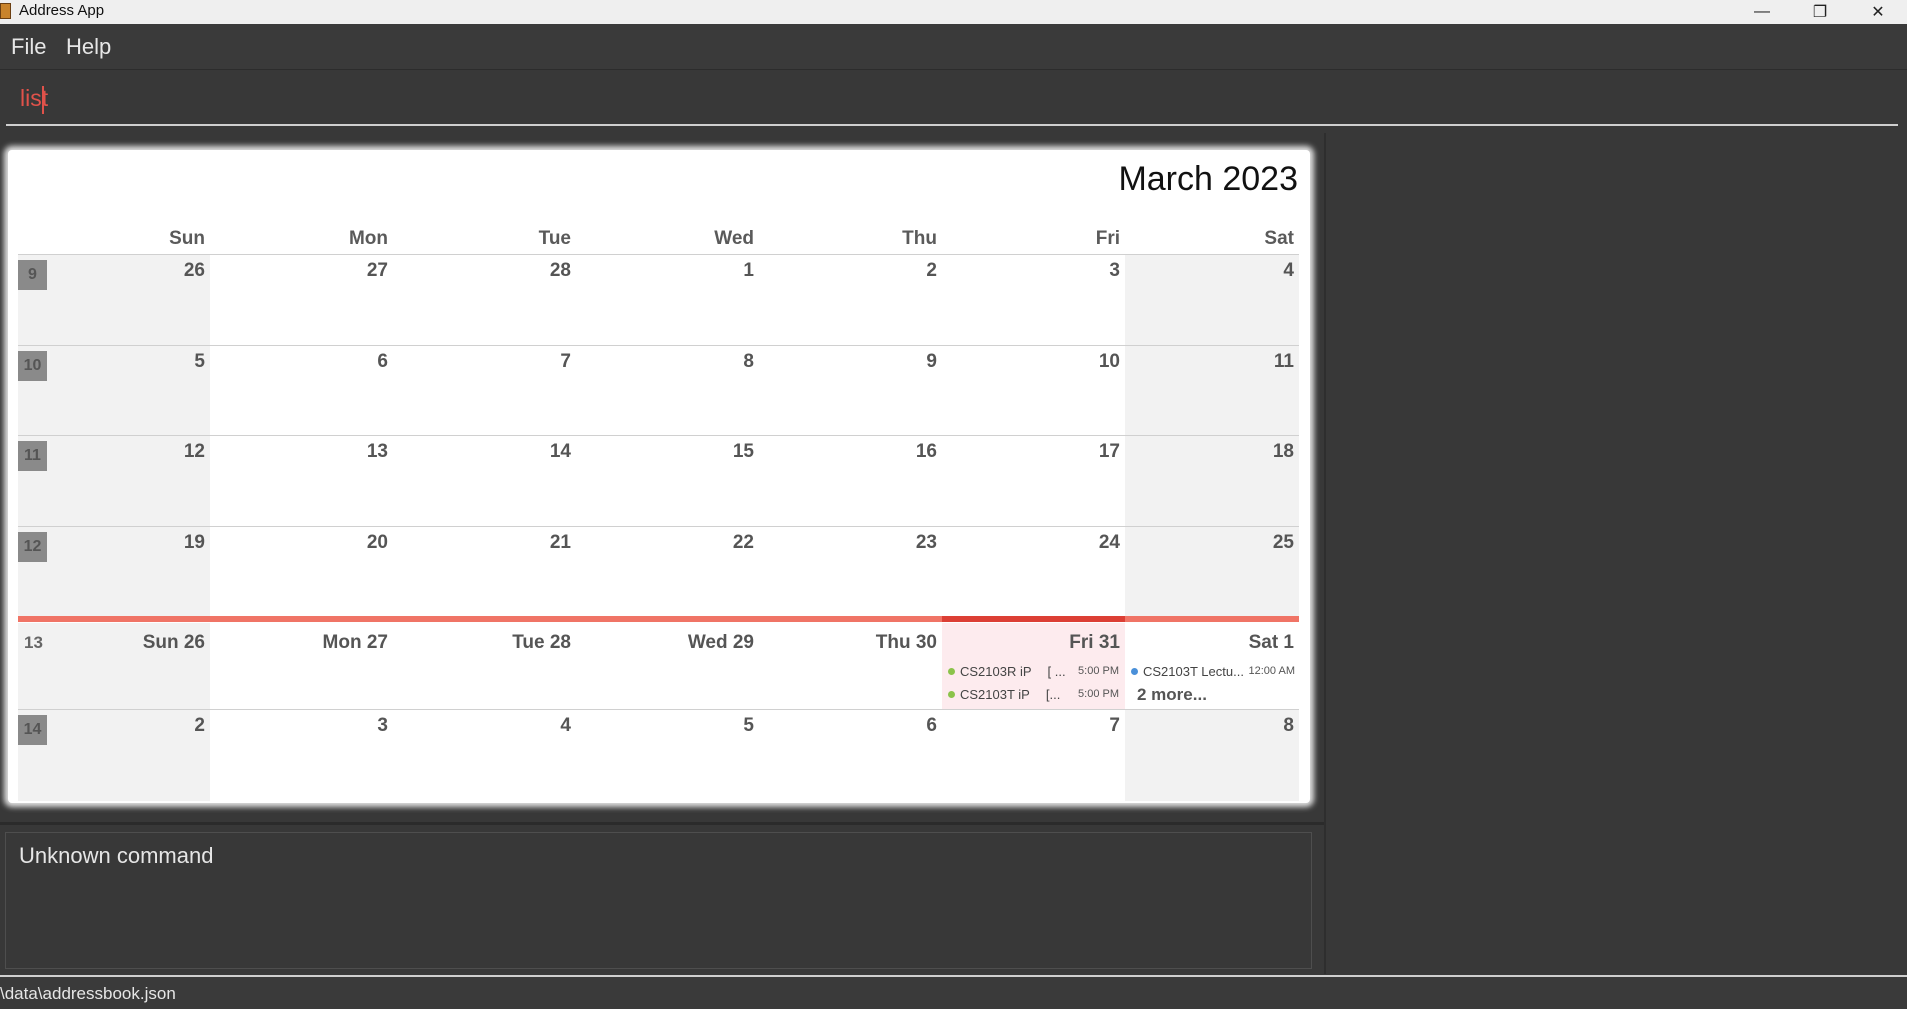  Describe the element at coordinates (1212, 391) in the screenshot. I see `day-cell: 11` at that location.